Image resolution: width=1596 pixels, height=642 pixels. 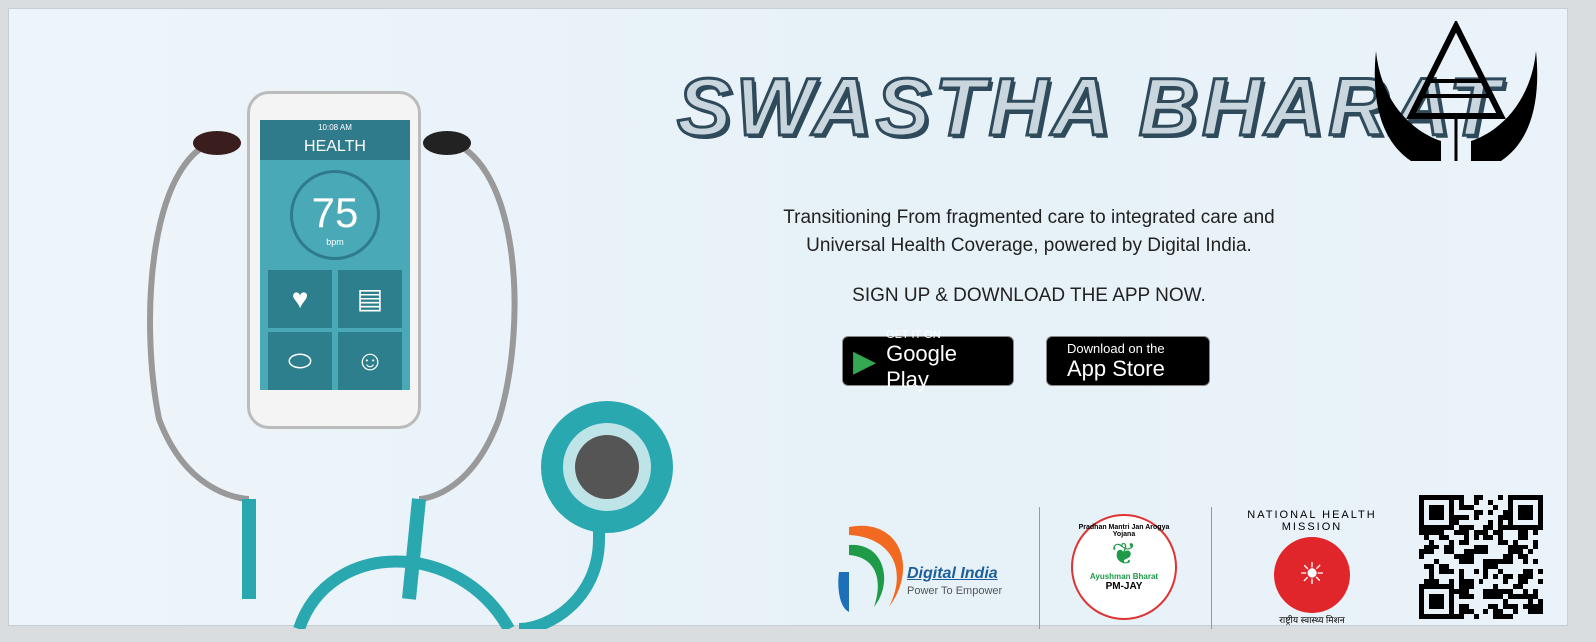 What do you see at coordinates (335, 127) in the screenshot?
I see `phone-time: 10:08 AM` at bounding box center [335, 127].